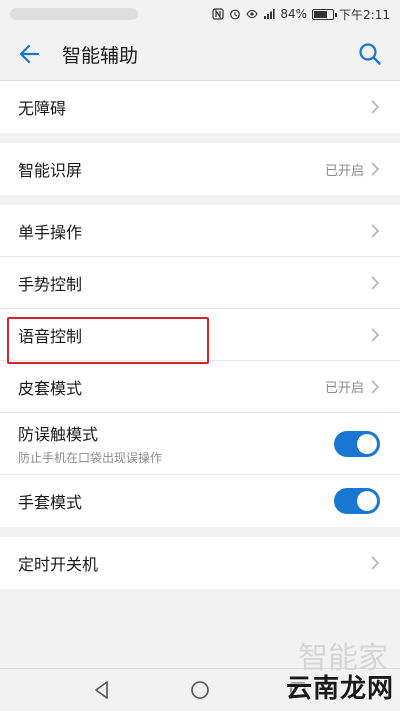 Image resolution: width=400 pixels, height=711 pixels. What do you see at coordinates (194, 563) in the screenshot?
I see `row-labels: 定时开关机` at bounding box center [194, 563].